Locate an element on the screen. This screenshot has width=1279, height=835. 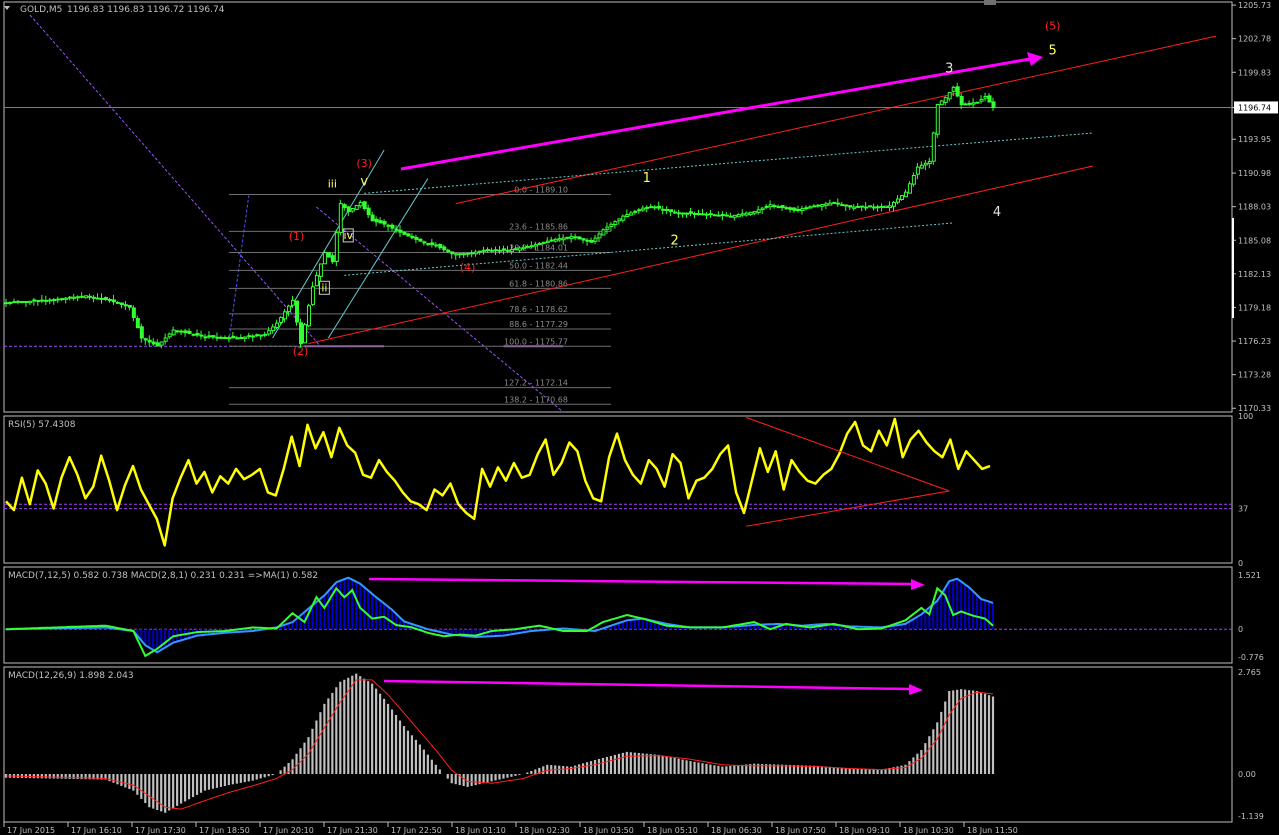
macd-fast-panel: 1.521 0 -0.776 is located at coordinates (634, 616).